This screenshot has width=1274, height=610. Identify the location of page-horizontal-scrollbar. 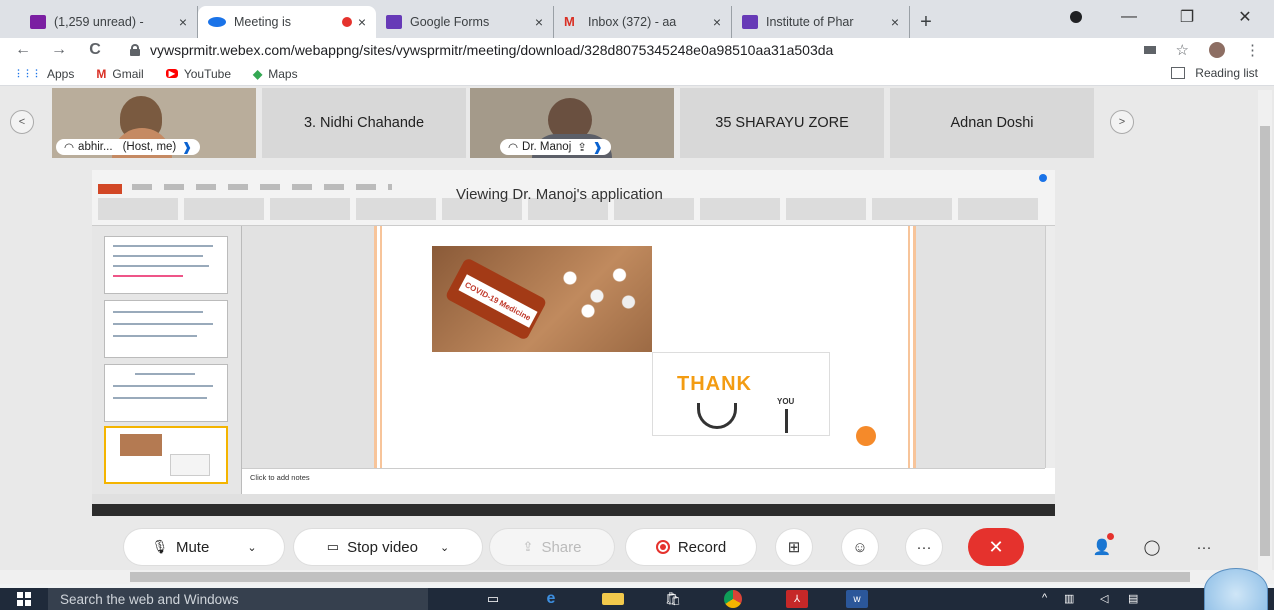
(637, 577).